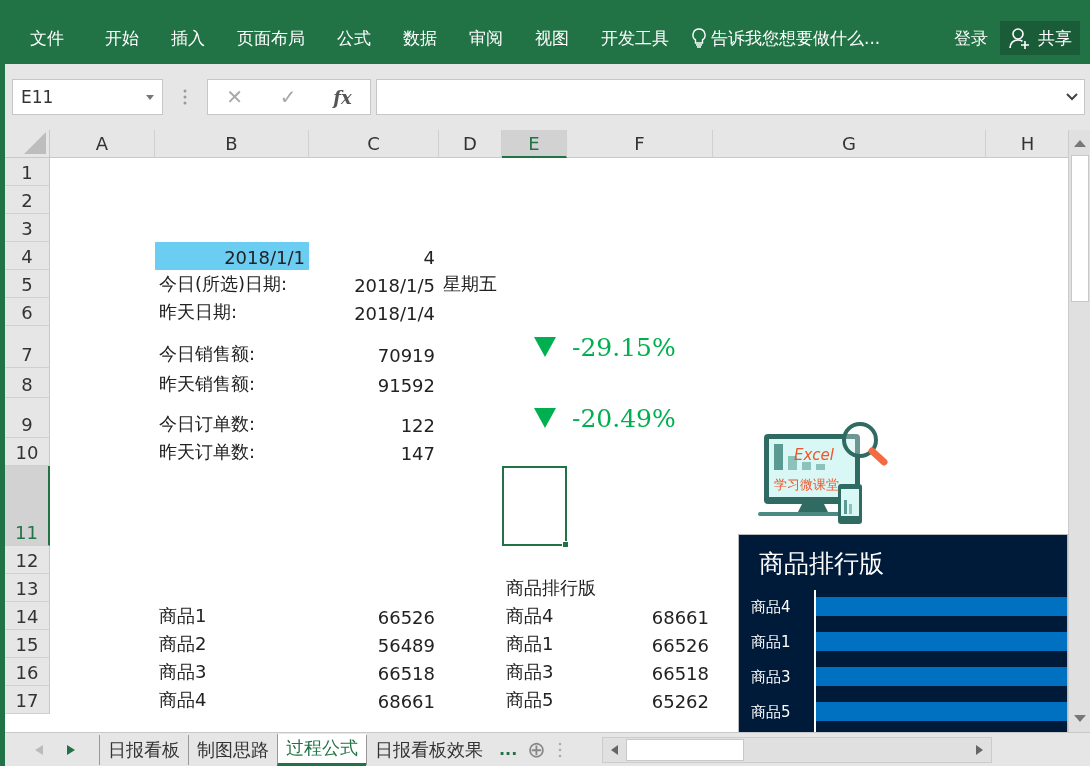 The height and width of the screenshot is (766, 1090). What do you see at coordinates (143, 749) in the screenshot?
I see `sheet-tab: 日报看板` at bounding box center [143, 749].